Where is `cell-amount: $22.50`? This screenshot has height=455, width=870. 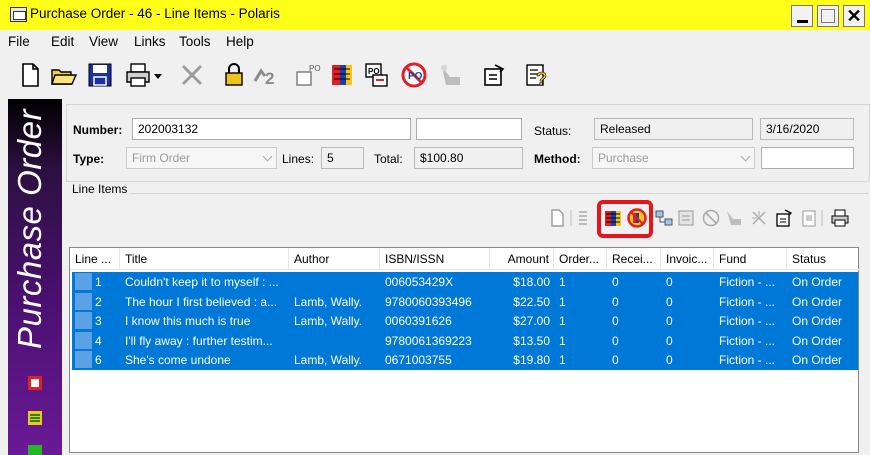
cell-amount: $22.50 is located at coordinates (531, 301).